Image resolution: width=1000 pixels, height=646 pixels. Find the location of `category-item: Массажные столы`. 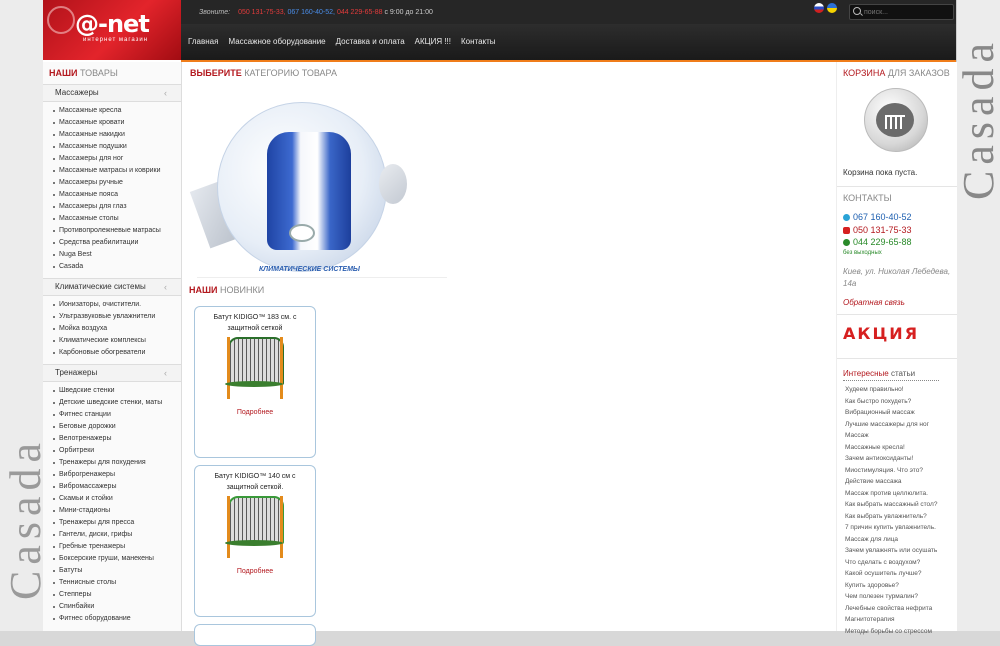

category-item: Массажные столы is located at coordinates (112, 219).